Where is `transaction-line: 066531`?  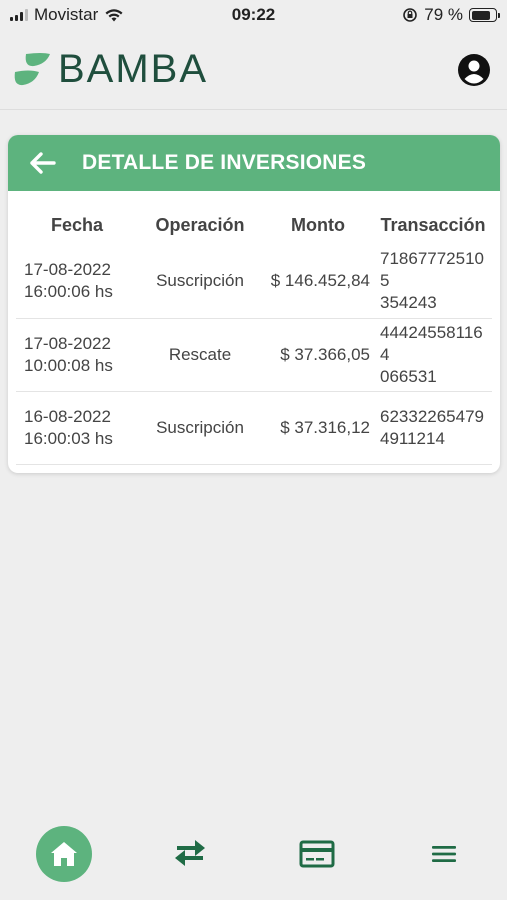 transaction-line: 066531 is located at coordinates (408, 376).